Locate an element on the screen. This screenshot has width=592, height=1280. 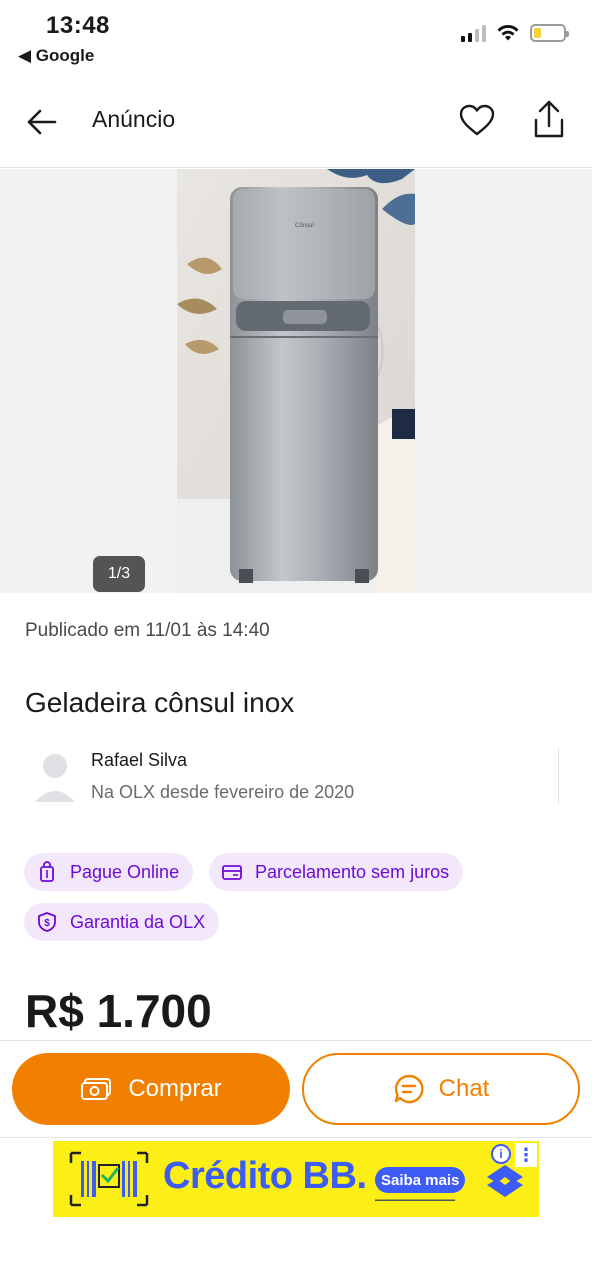
buy-button-label: Comprar is located at coordinates (175, 1088).